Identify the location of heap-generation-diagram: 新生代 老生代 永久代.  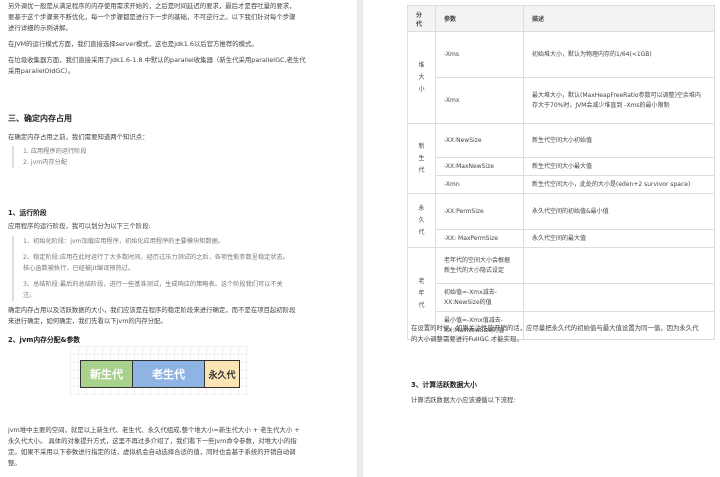
(160, 374).